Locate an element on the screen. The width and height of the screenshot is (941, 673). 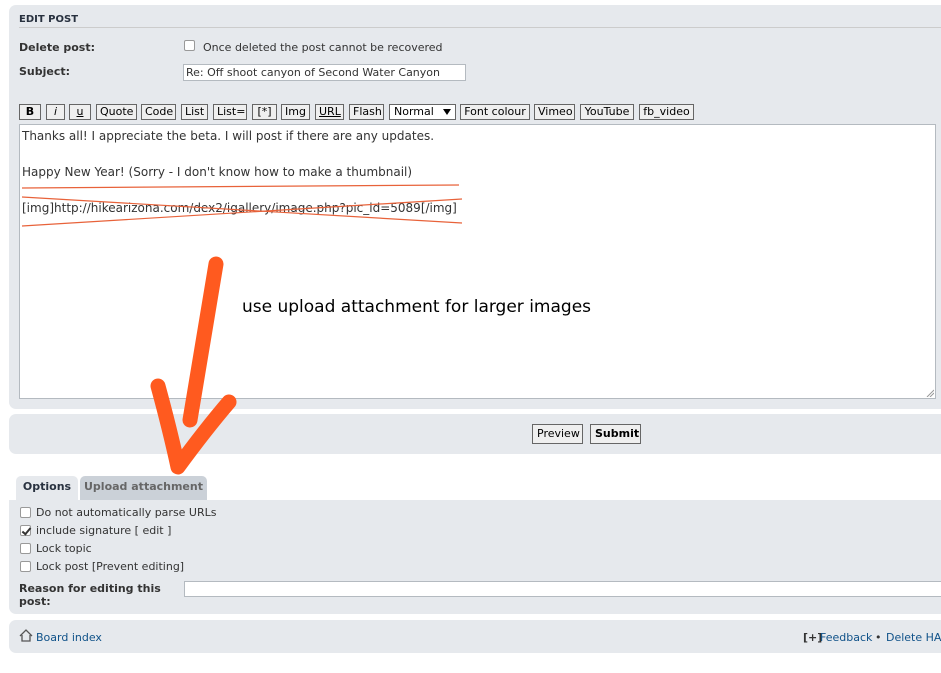
submit-panel is located at coordinates (475, 434).